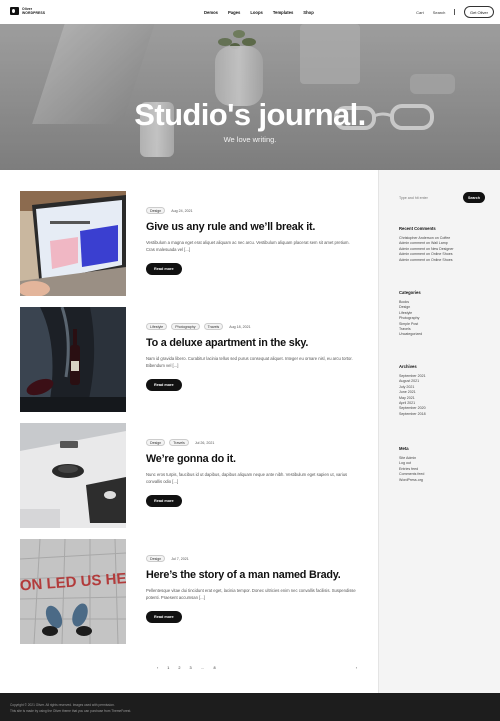 The width and height of the screenshot is (500, 721). What do you see at coordinates (73, 591) in the screenshot?
I see `post-thumbnail-street: ION LED US HER` at bounding box center [73, 591].